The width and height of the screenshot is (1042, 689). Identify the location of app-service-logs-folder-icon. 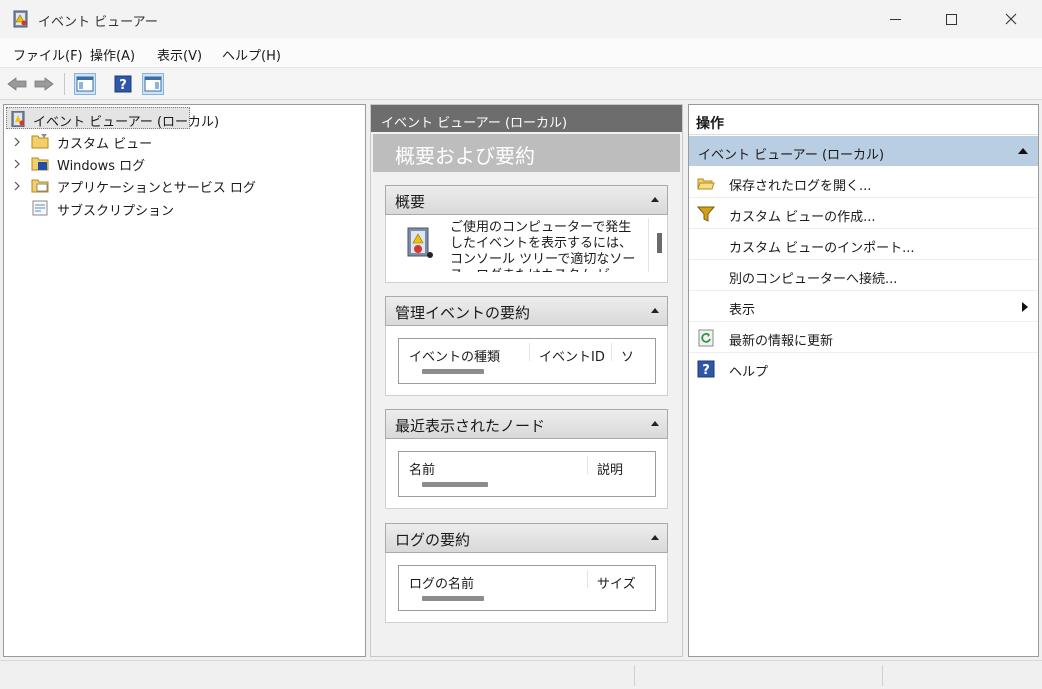
(40, 186).